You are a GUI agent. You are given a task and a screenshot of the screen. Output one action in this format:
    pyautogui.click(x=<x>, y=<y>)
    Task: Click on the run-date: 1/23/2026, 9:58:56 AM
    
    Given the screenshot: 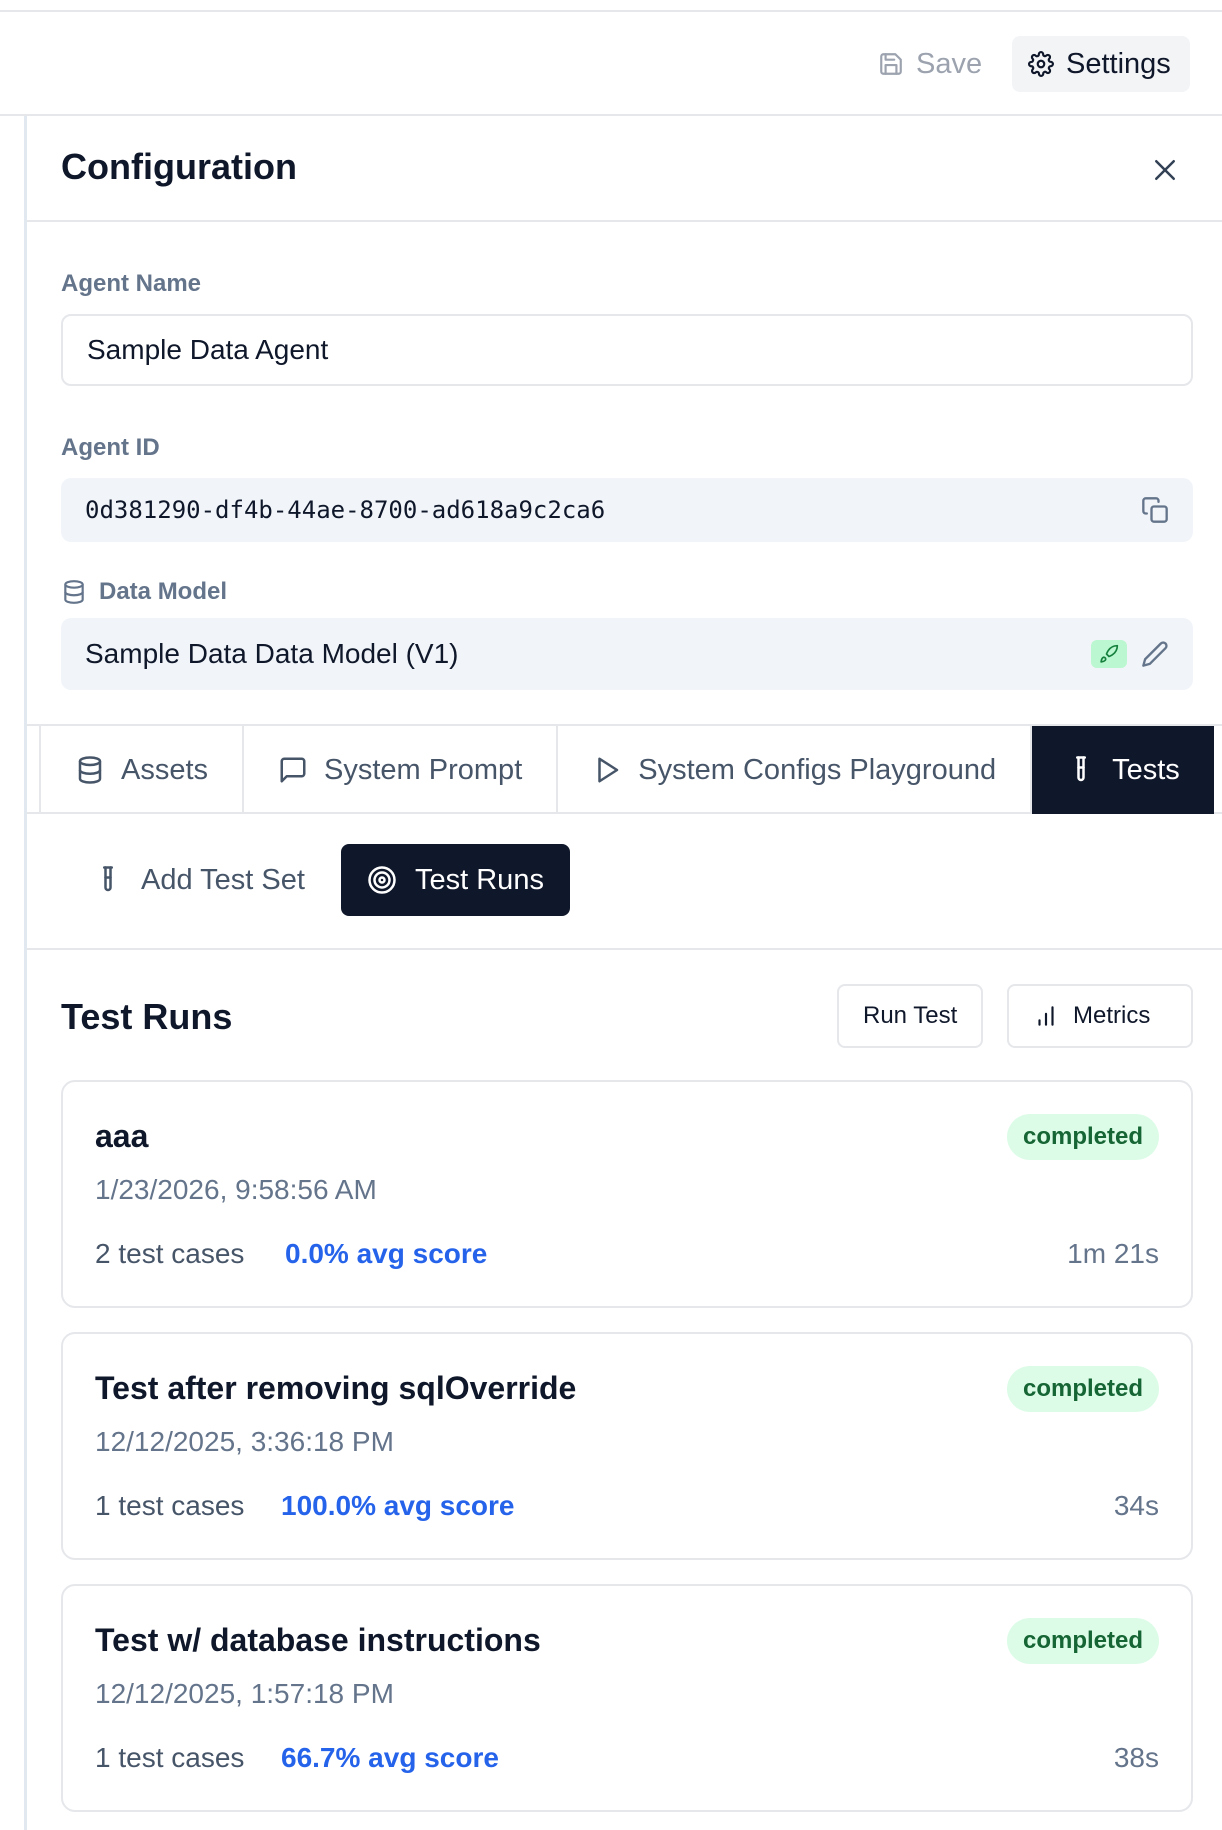 What is the action you would take?
    pyautogui.click(x=236, y=1189)
    